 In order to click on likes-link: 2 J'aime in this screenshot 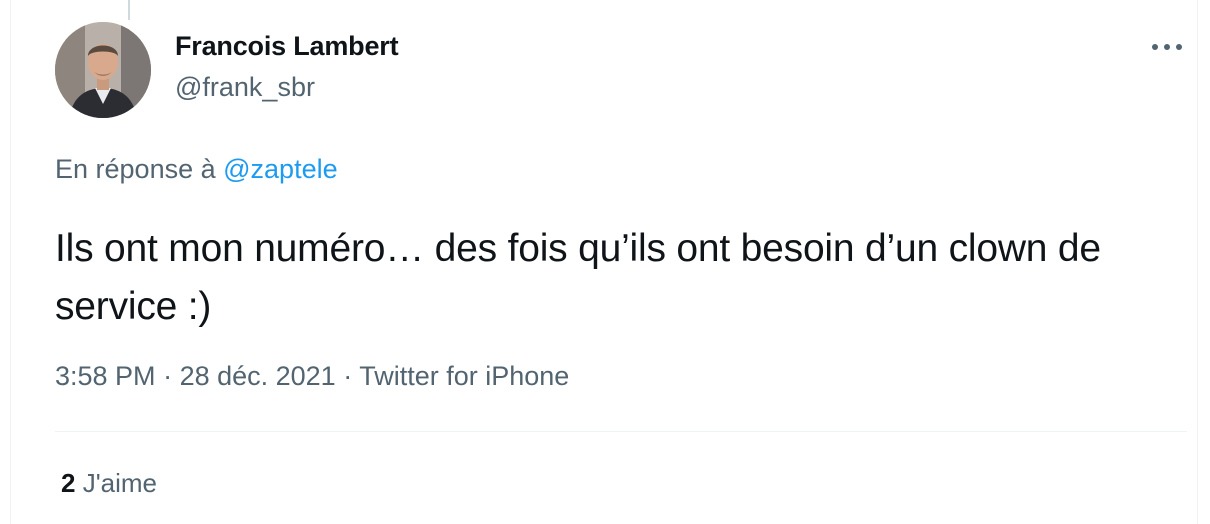, I will do `click(109, 483)`.